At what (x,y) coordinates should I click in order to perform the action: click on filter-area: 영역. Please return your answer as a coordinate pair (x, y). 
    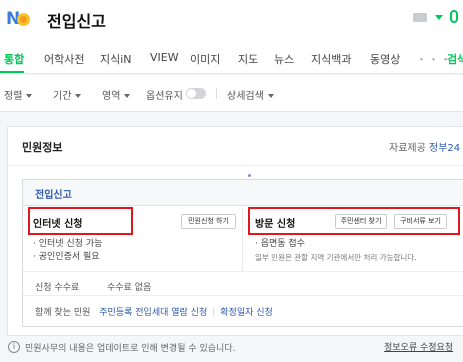
    Looking at the image, I should click on (116, 94).